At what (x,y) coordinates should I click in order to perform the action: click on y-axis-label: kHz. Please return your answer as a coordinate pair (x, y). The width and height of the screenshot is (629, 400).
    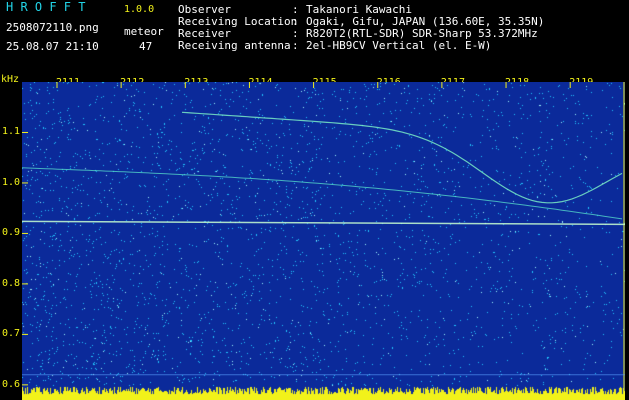
    Looking at the image, I should click on (10, 79).